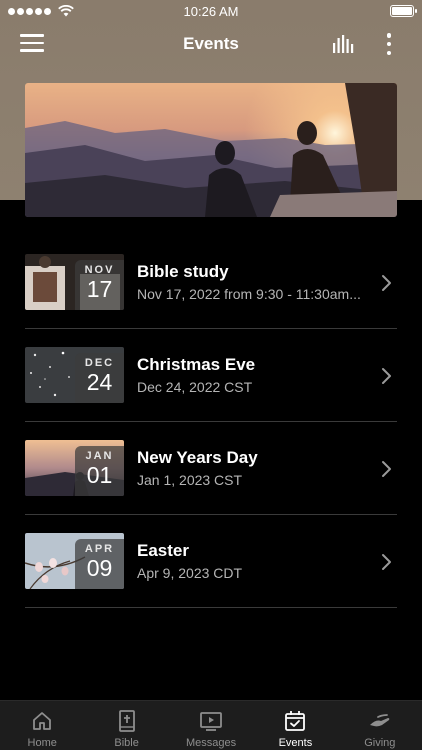 The image size is (422, 750). I want to click on event-title: Christmas Eve, so click(196, 364).